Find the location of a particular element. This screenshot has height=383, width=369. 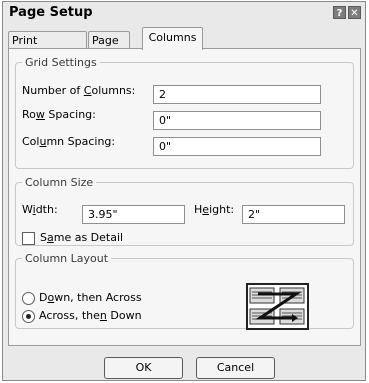

title-bar: Page Setup ? ✕ is located at coordinates (184, 13).